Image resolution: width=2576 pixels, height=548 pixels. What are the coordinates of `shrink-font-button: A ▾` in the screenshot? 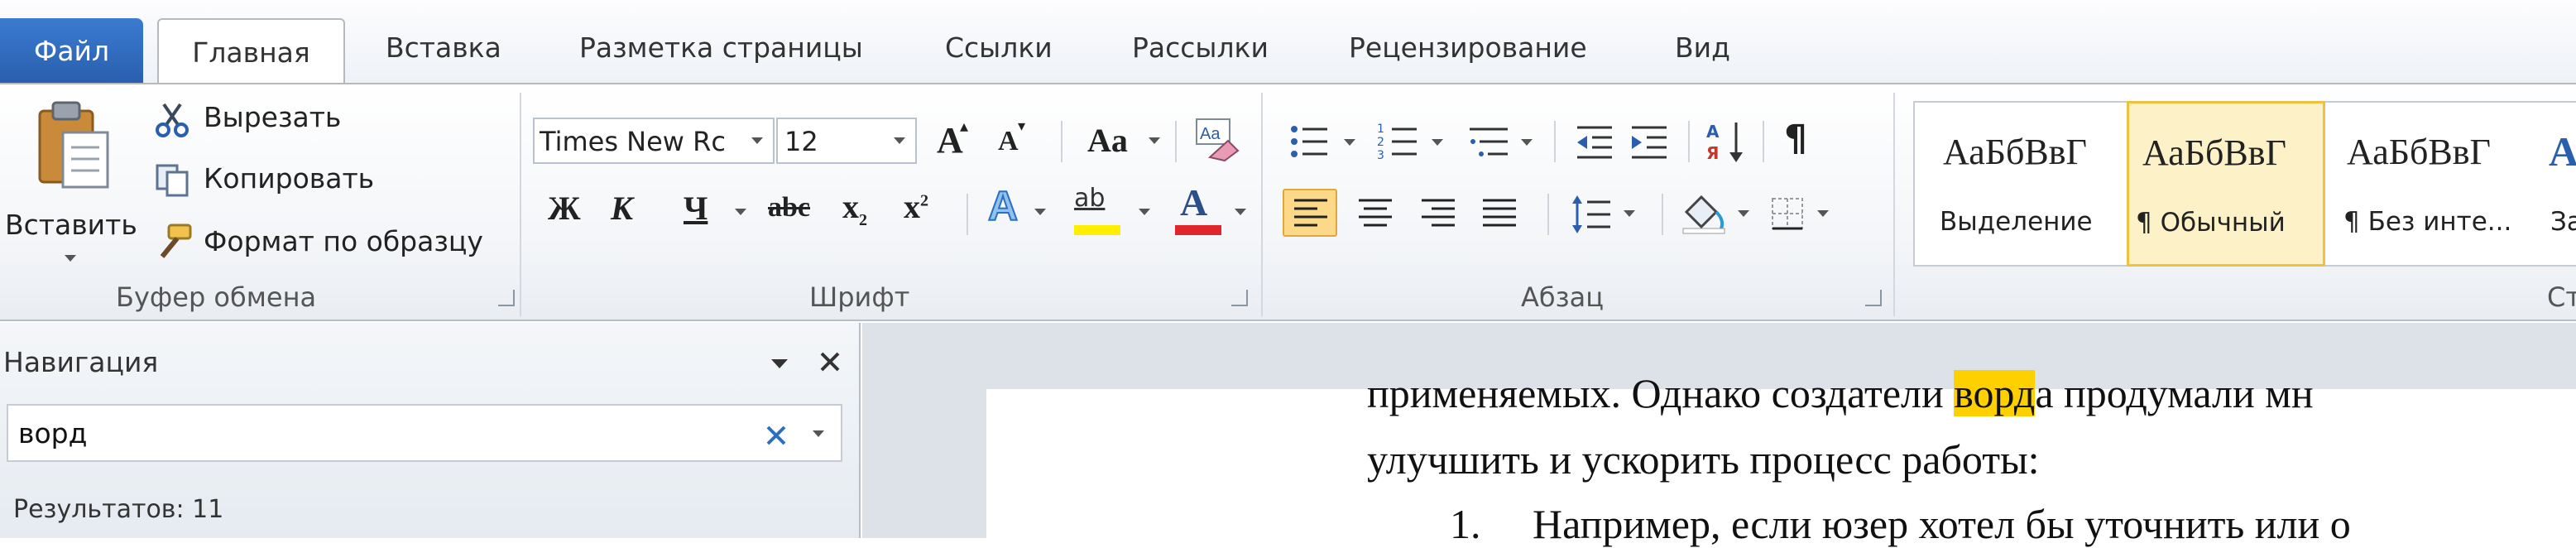 It's located at (1013, 141).